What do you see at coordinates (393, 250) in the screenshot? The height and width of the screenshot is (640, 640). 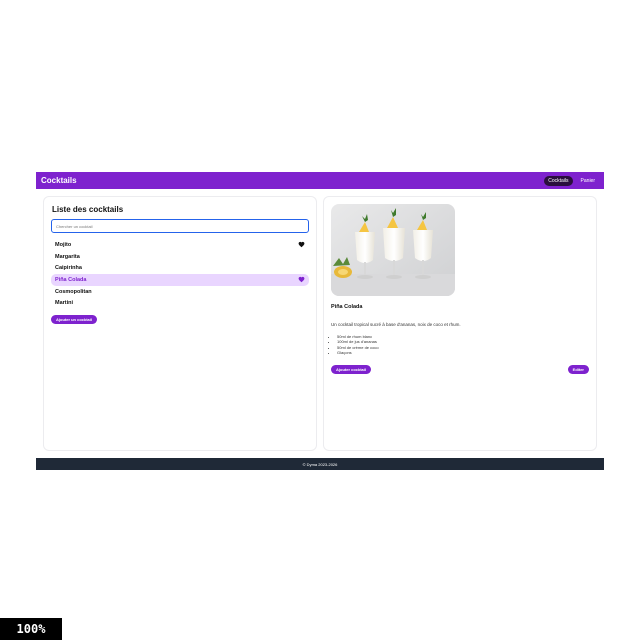 I see `cocktail-photo` at bounding box center [393, 250].